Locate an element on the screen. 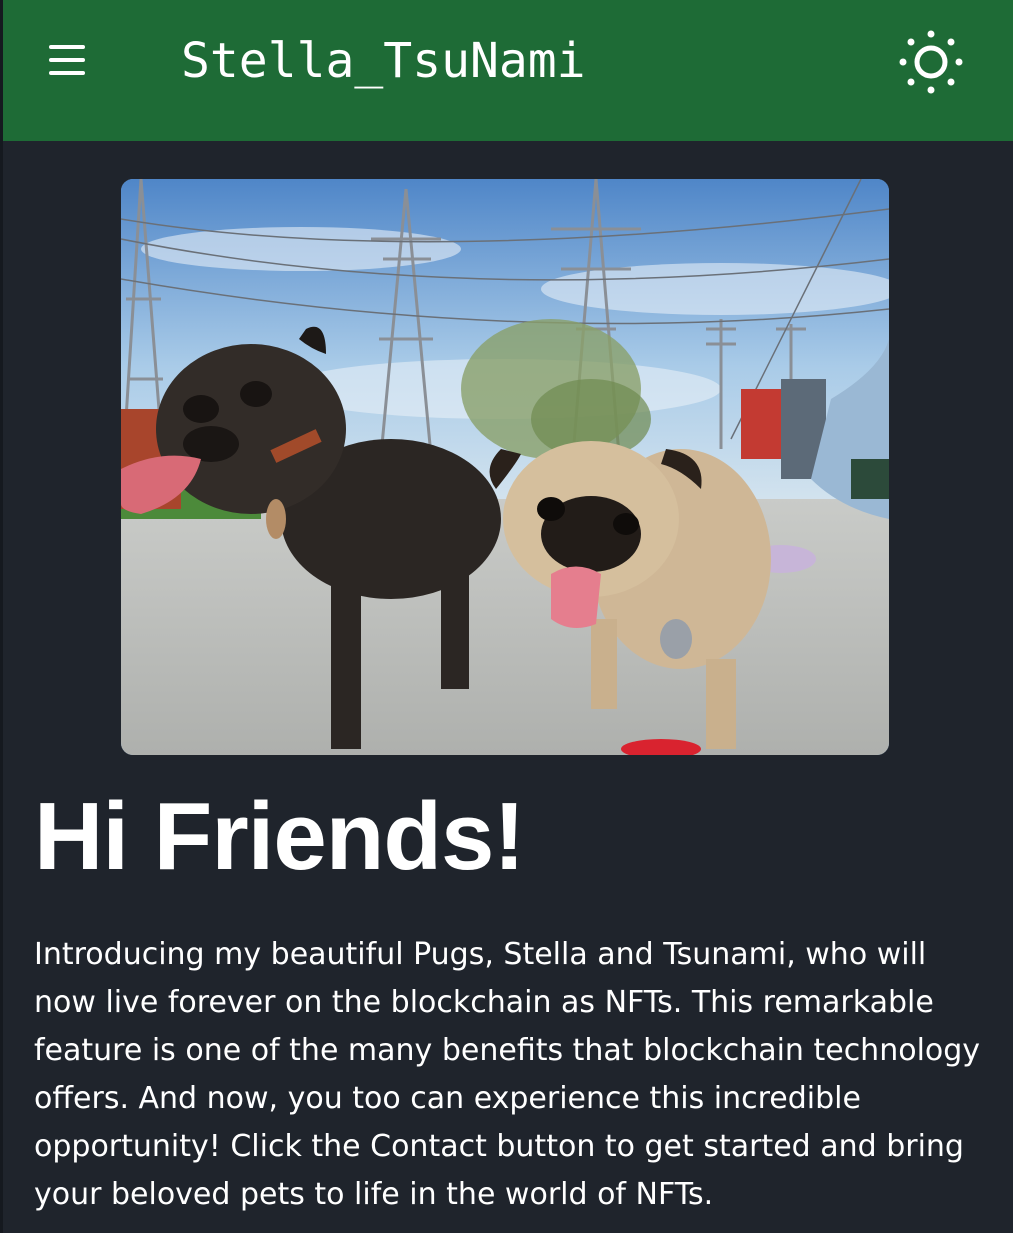 This screenshot has height=1233, width=1013. sun-icon is located at coordinates (931, 62).